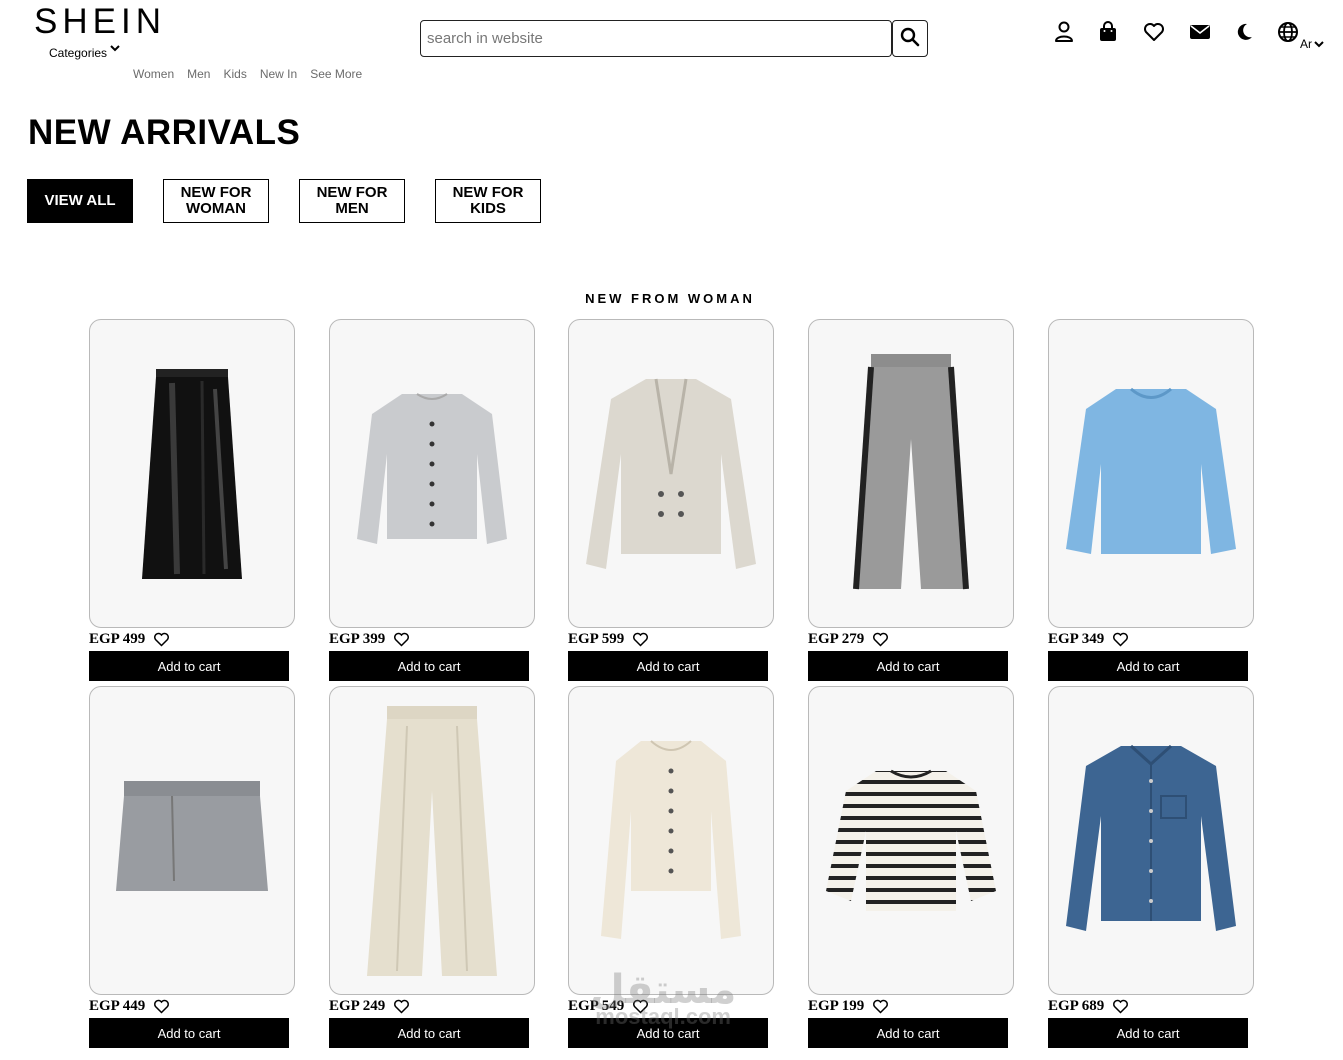 This screenshot has height=1060, width=1343. I want to click on filter-view-all: VIEW ALL, so click(80, 201).